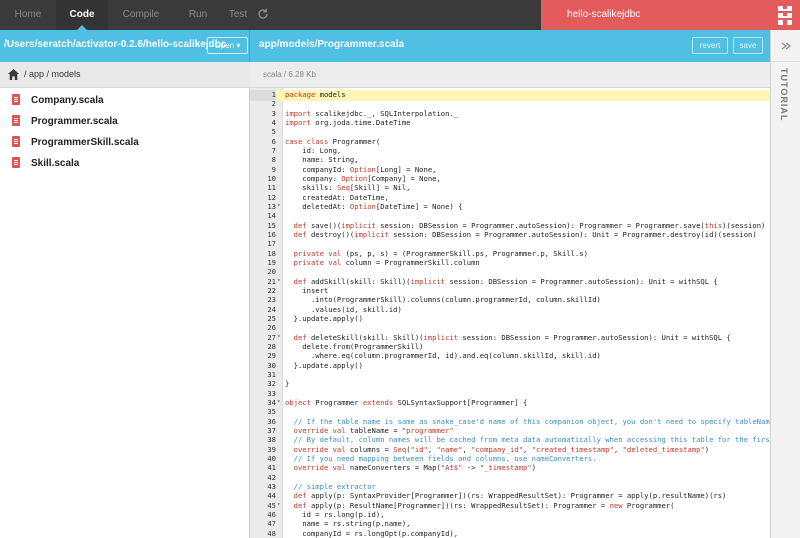 The width and height of the screenshot is (800, 538). I want to click on activator-logo-icon, so click(785, 15).